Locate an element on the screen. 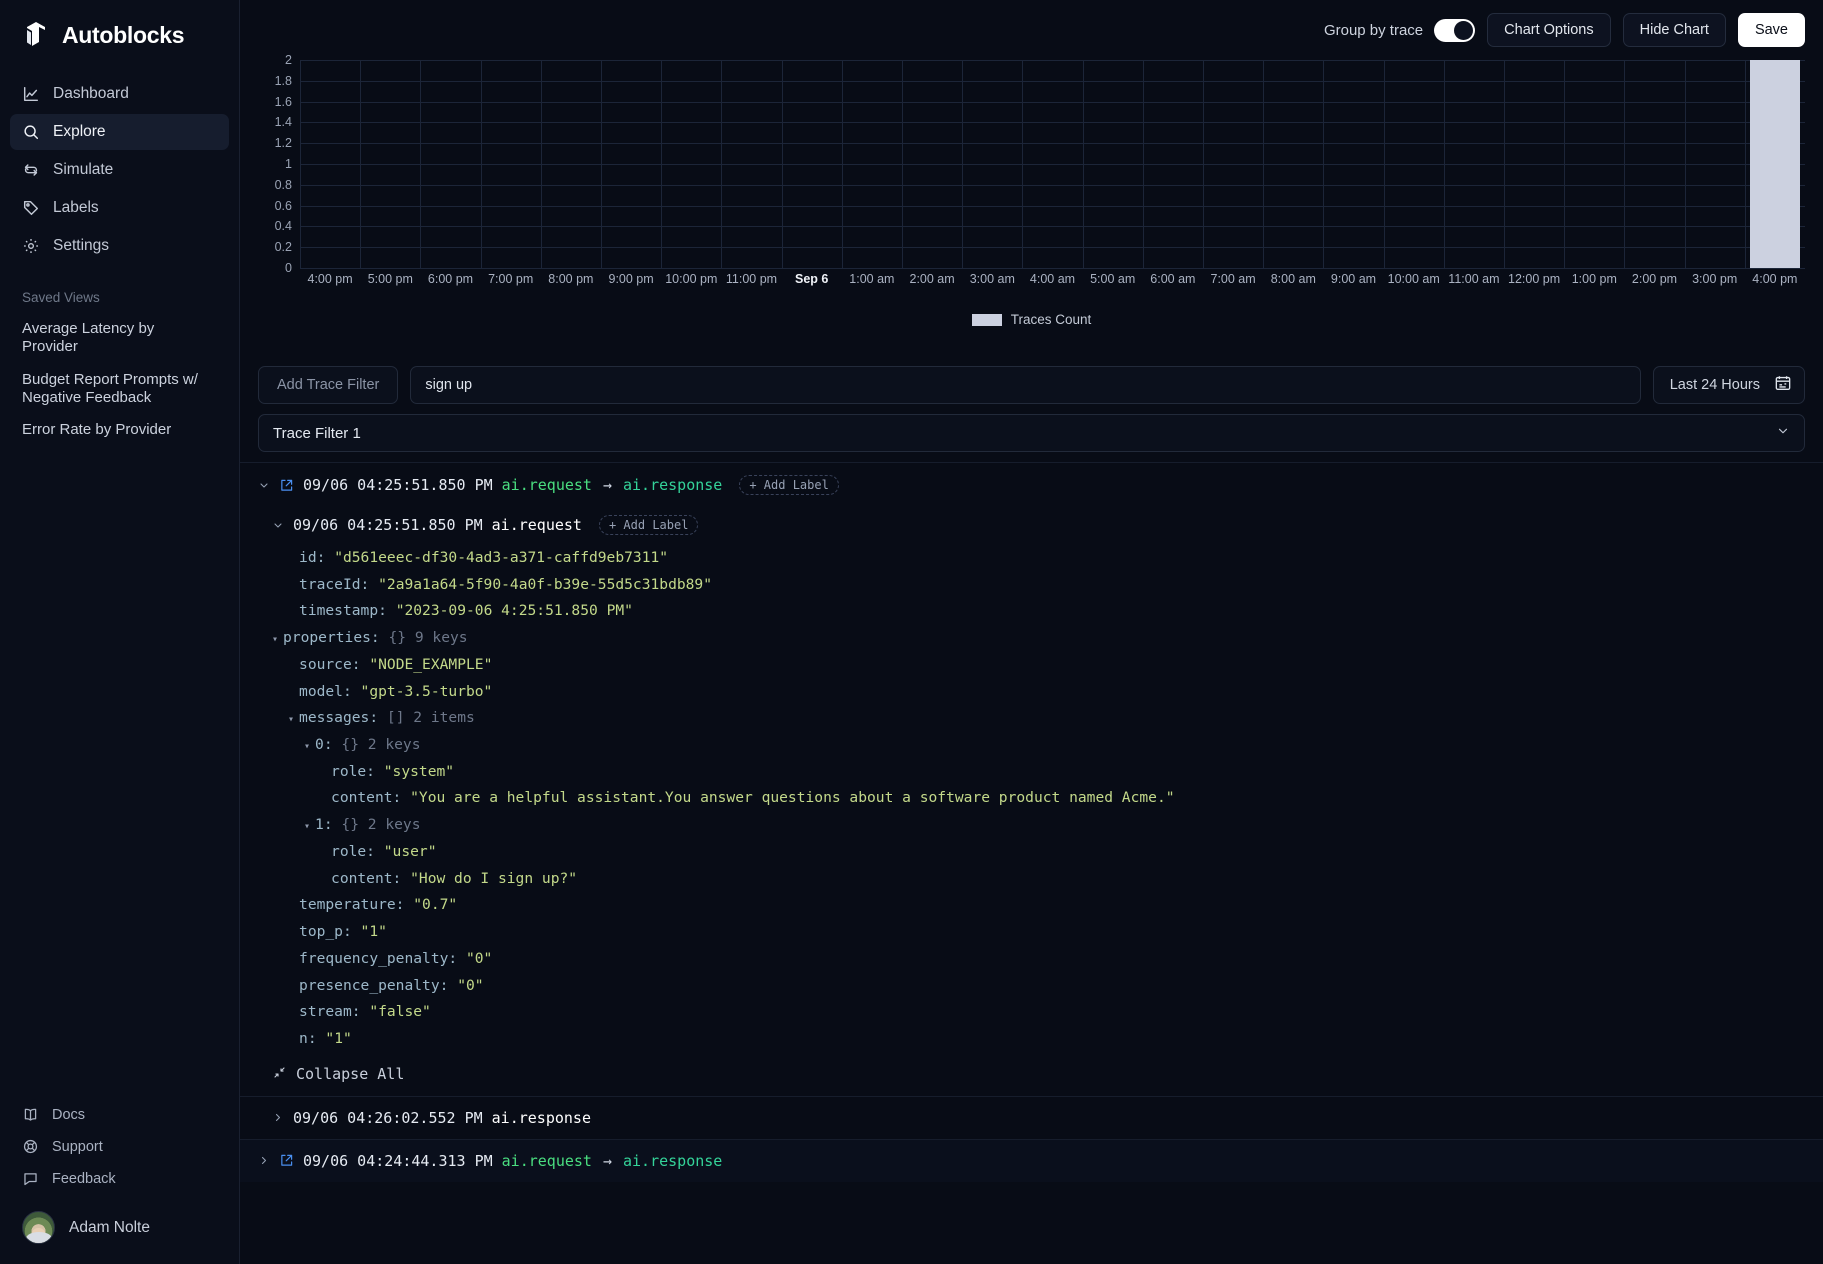 The image size is (1823, 1264). x-axis-tick: 9:00 pm is located at coordinates (631, 279).